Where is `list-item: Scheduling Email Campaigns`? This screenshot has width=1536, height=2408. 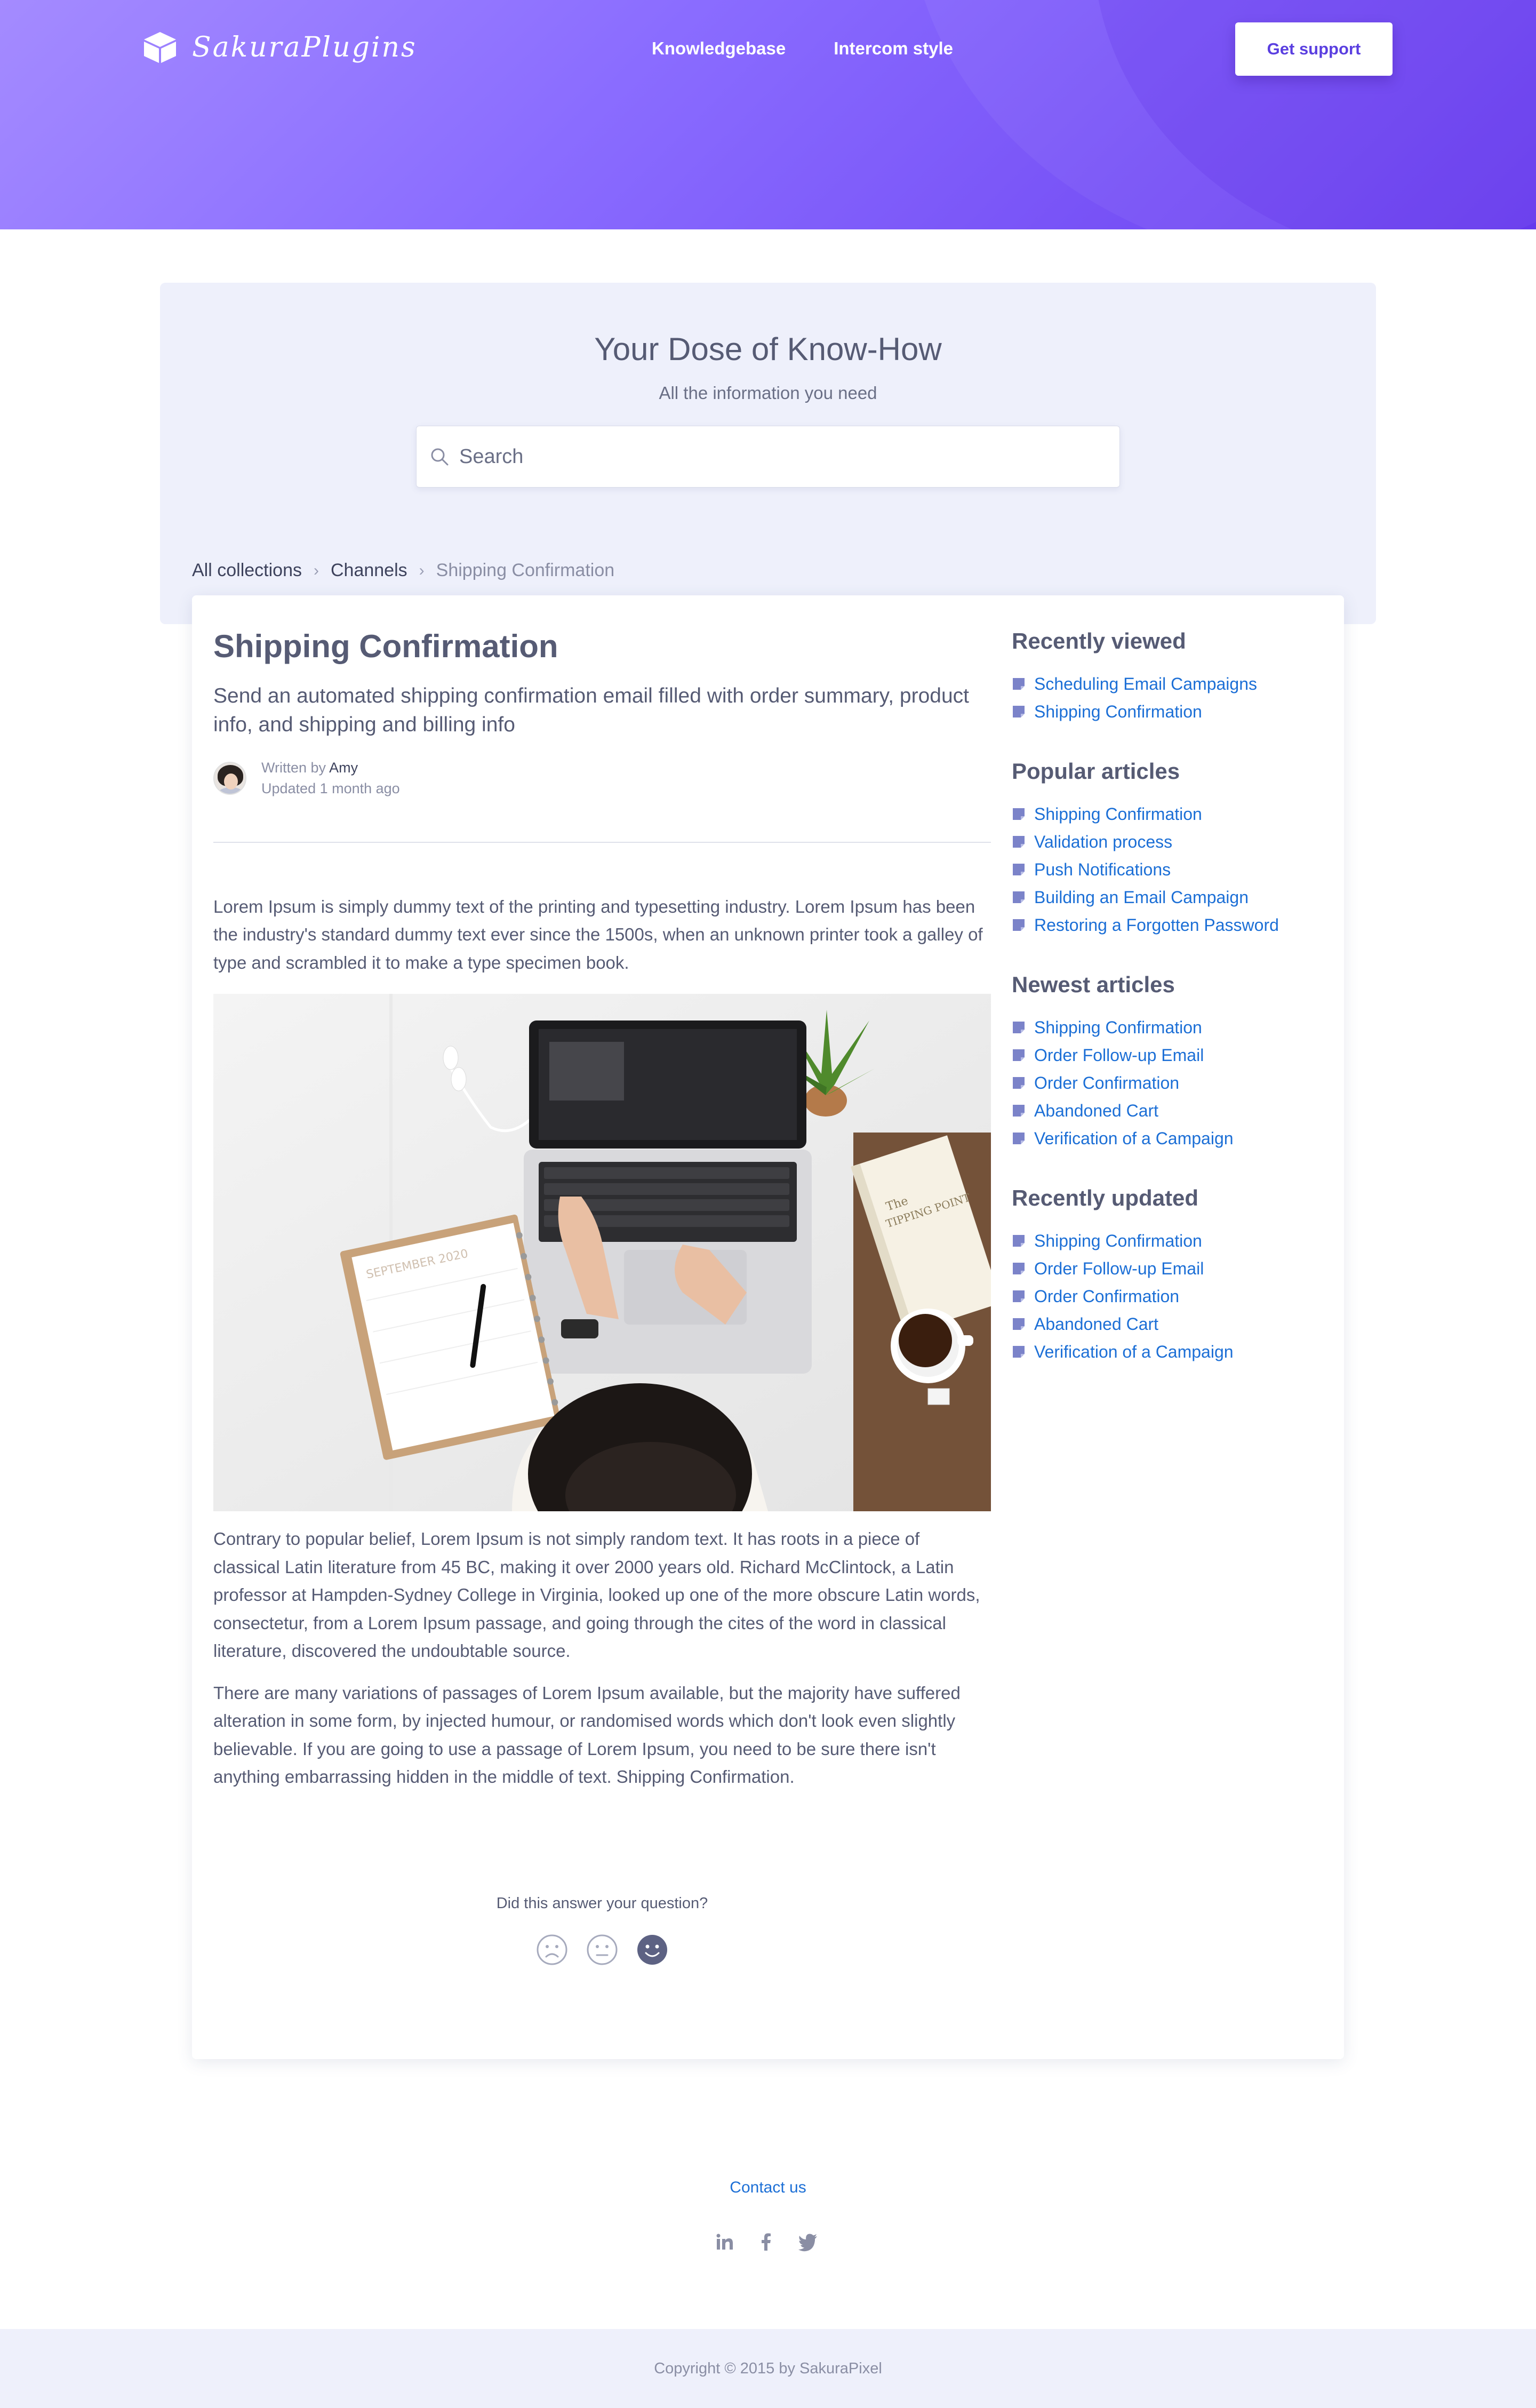 list-item: Scheduling Email Campaigns is located at coordinates (1166, 684).